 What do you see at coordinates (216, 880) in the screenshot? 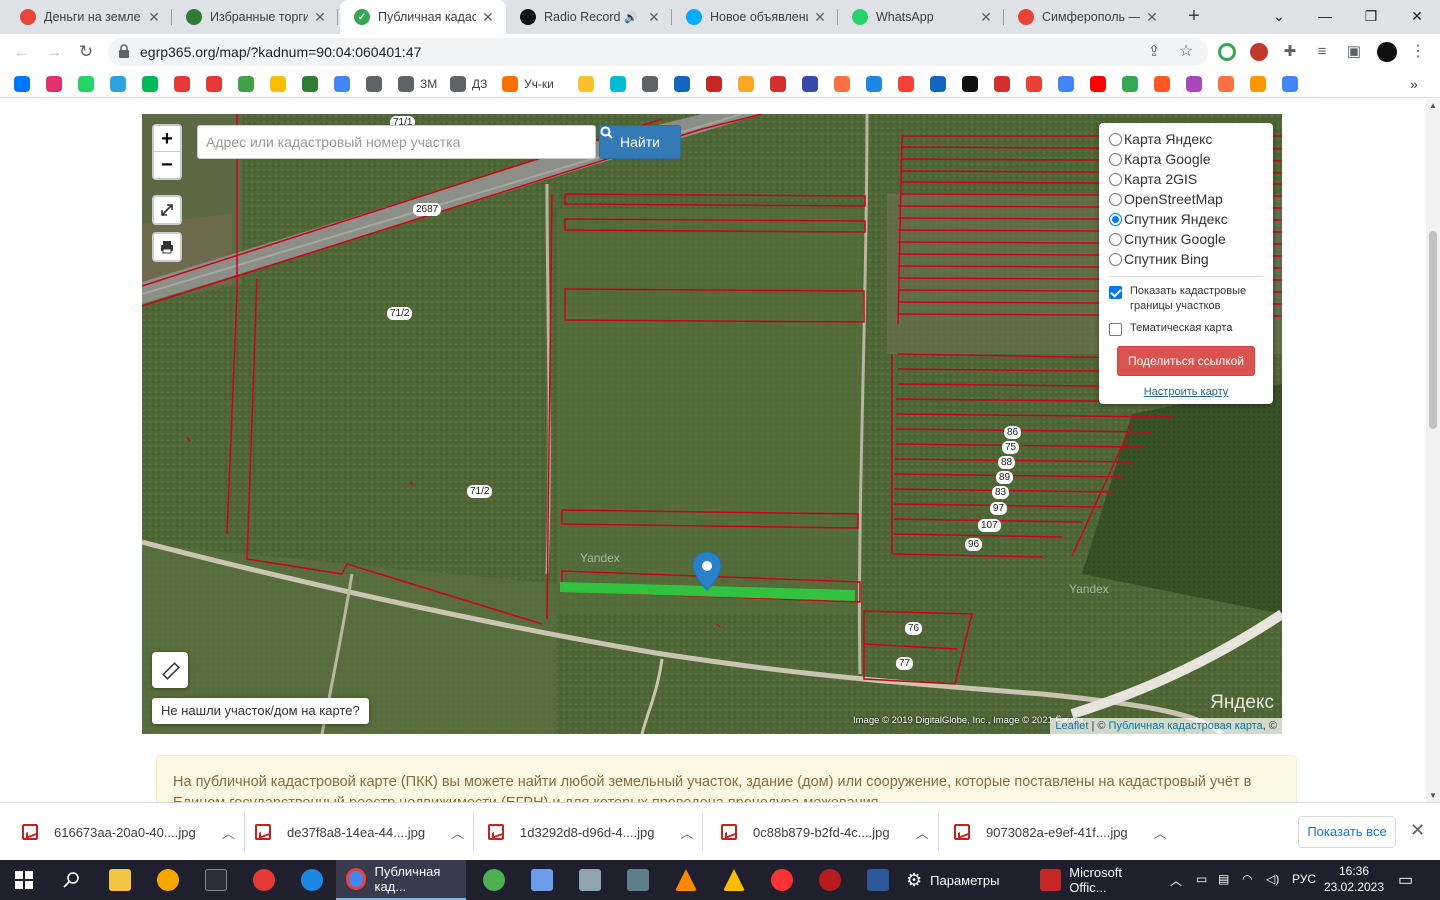
I see `calendar-app-icon` at bounding box center [216, 880].